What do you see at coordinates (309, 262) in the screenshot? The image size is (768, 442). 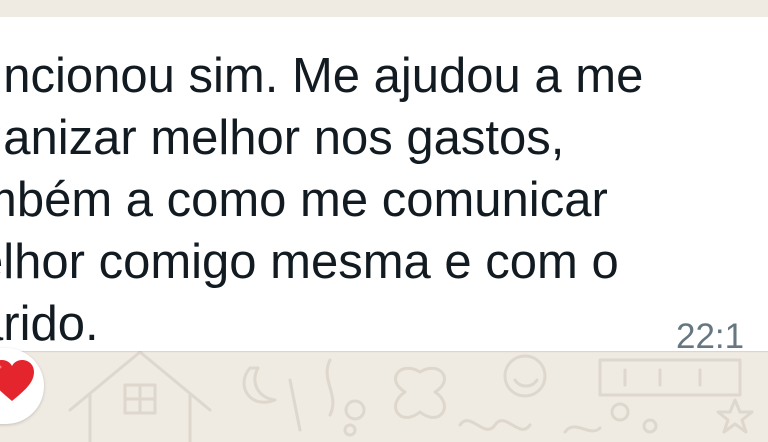 I see `message-line: elhor comigo mesma e com o` at bounding box center [309, 262].